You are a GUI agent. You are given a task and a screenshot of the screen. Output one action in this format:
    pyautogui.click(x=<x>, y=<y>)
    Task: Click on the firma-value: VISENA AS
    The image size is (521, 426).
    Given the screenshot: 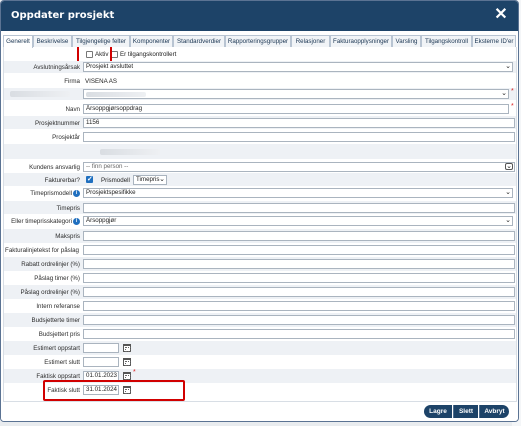 What is the action you would take?
    pyautogui.click(x=101, y=81)
    